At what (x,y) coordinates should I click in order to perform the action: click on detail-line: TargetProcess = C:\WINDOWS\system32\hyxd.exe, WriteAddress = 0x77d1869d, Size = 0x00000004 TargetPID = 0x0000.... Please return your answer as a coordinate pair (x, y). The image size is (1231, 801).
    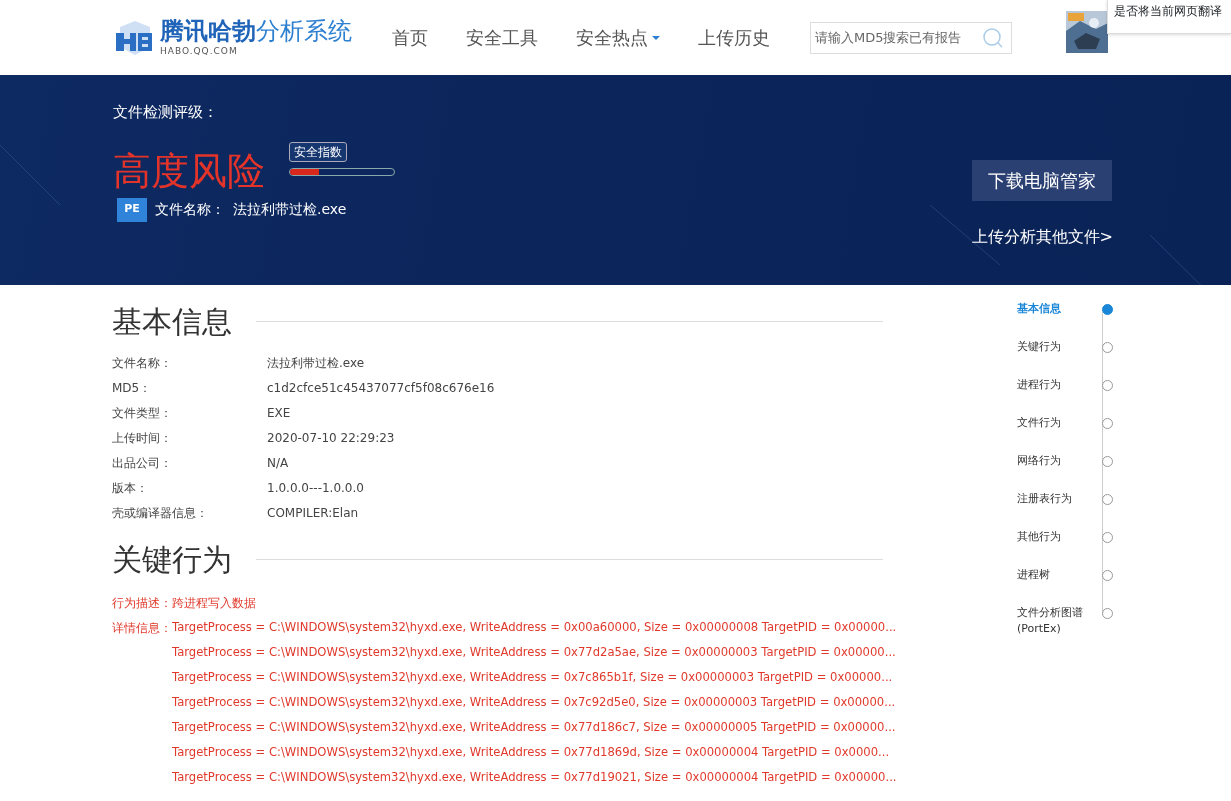
    Looking at the image, I should click on (531, 752).